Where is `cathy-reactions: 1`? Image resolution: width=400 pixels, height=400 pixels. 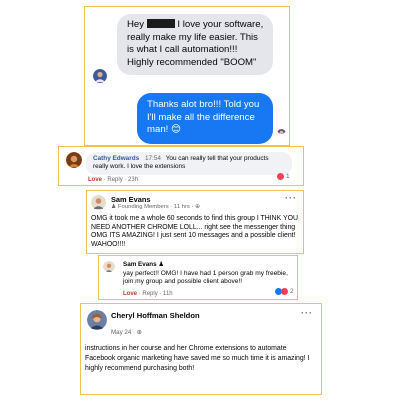 cathy-reactions: 1 is located at coordinates (283, 176).